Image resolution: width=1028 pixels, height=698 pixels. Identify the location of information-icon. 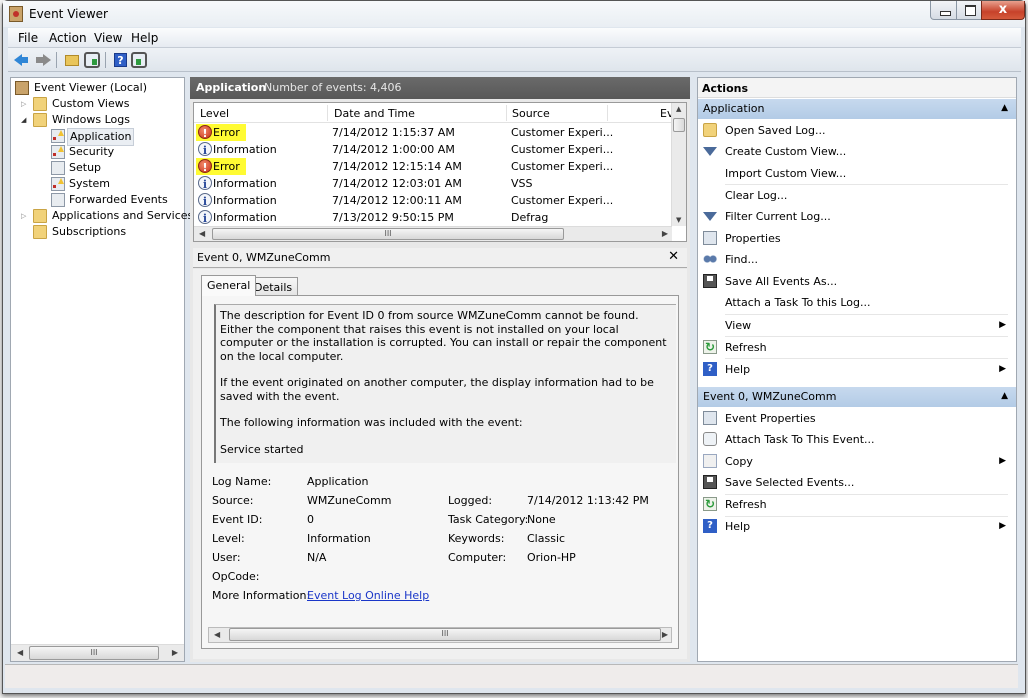
(205, 201).